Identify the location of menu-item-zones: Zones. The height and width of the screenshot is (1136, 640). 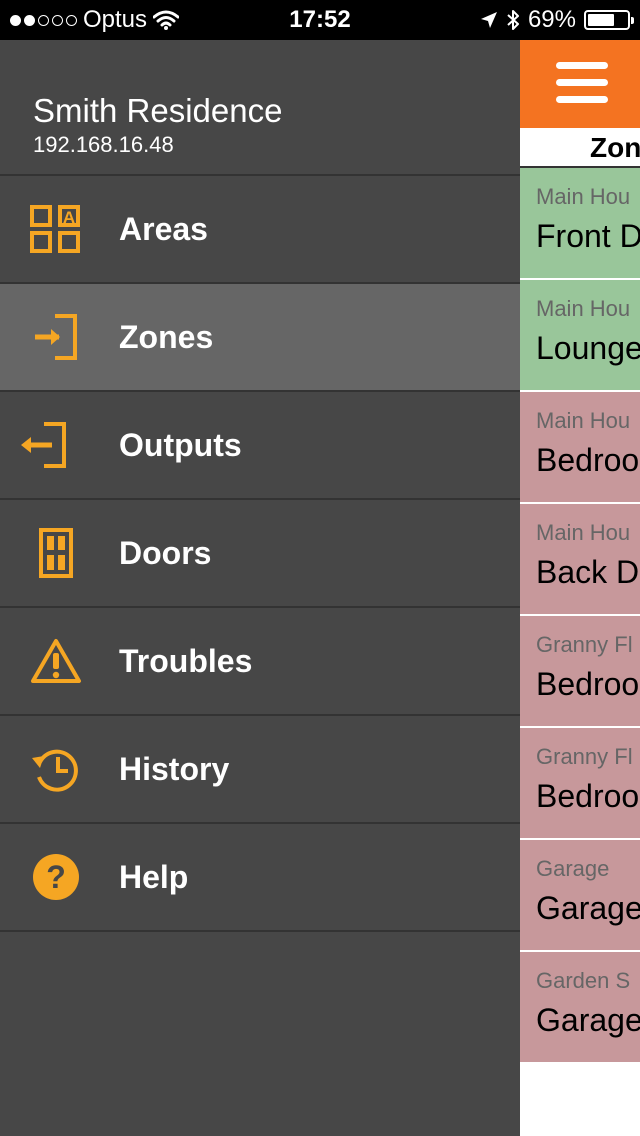
(260, 338).